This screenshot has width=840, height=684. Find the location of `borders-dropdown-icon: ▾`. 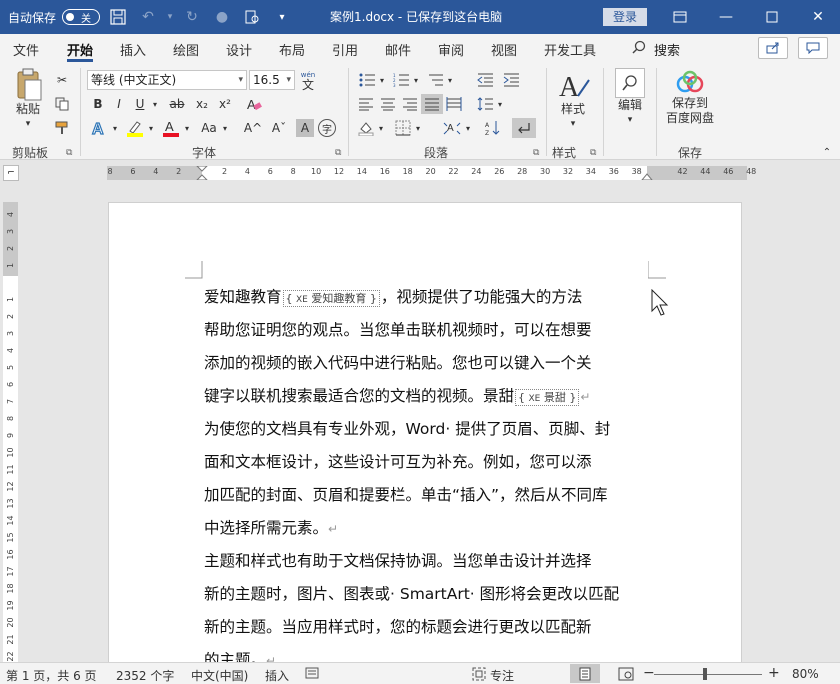

borders-dropdown-icon: ▾ is located at coordinates (418, 128).